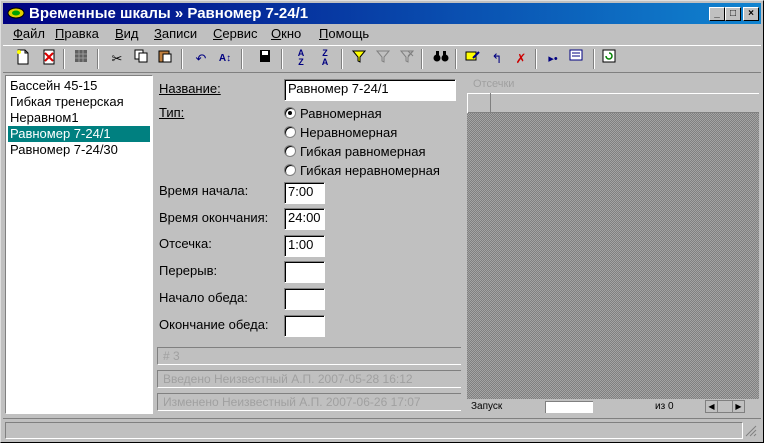 This screenshot has width=764, height=443. Describe the element at coordinates (235, 34) in the screenshot. I see `menu-service: Сервис` at that location.